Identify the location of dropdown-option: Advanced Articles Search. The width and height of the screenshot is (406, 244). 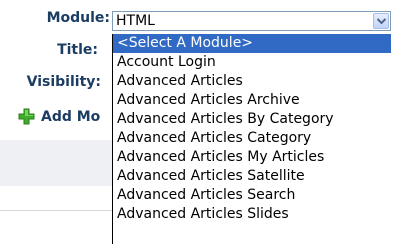
(252, 195).